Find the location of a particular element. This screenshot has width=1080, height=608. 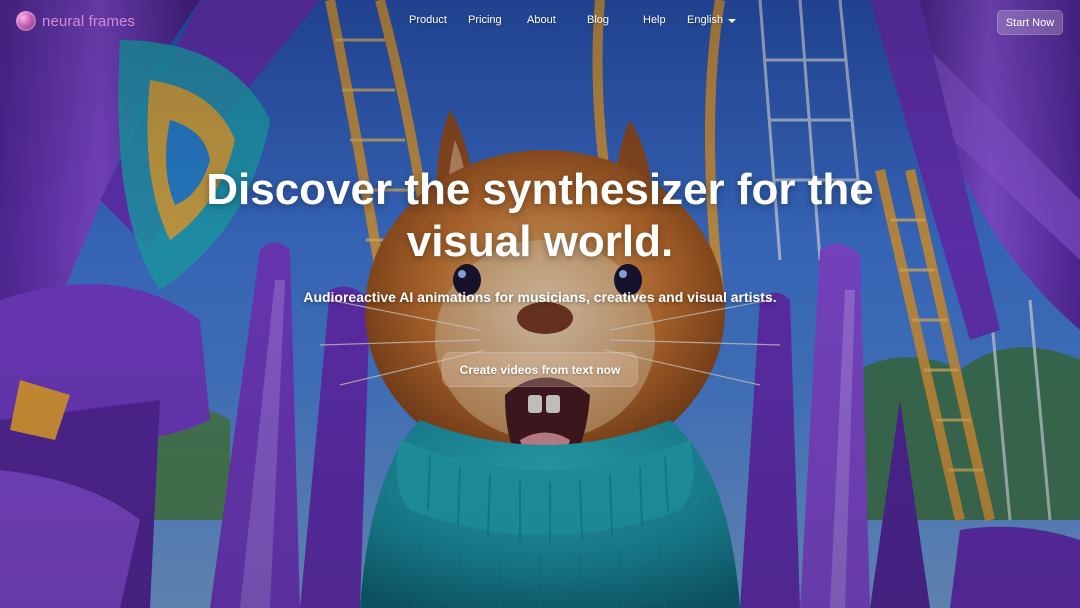

language-label: English is located at coordinates (705, 20).